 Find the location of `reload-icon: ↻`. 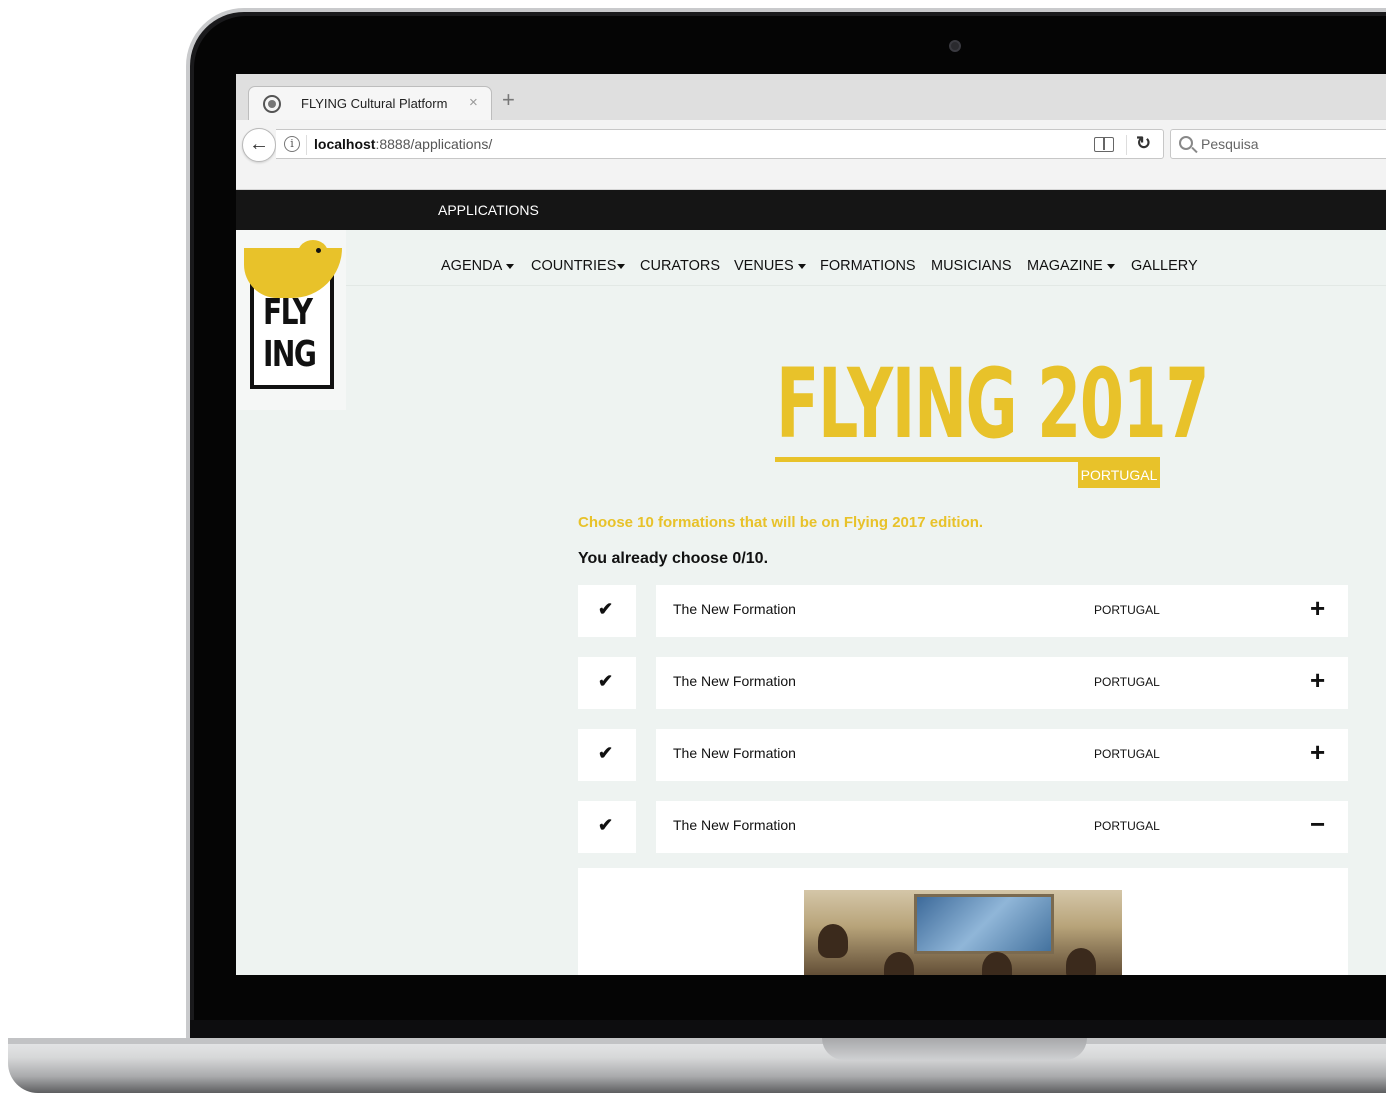

reload-icon: ↻ is located at coordinates (1143, 143).